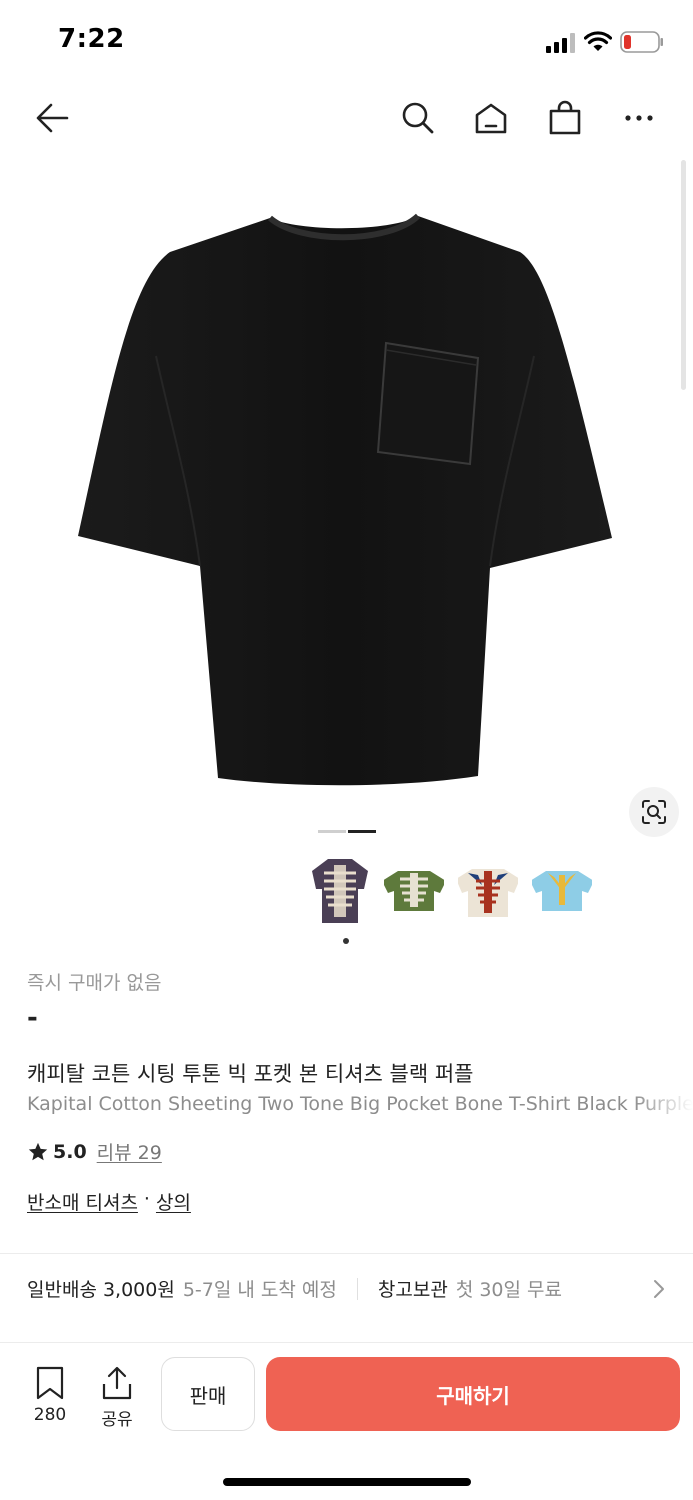 The width and height of the screenshot is (693, 1500). Describe the element at coordinates (639, 118) in the screenshot. I see `more-icon` at that location.